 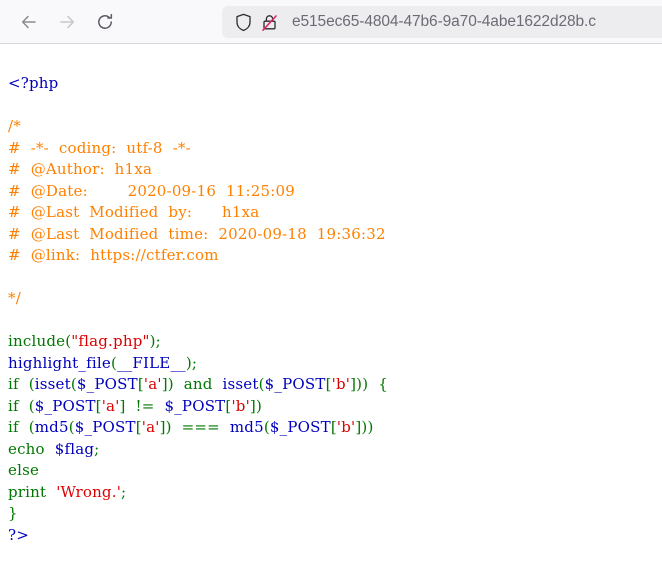 What do you see at coordinates (110, 341) in the screenshot?
I see `code-token-string: "flag.php"` at bounding box center [110, 341].